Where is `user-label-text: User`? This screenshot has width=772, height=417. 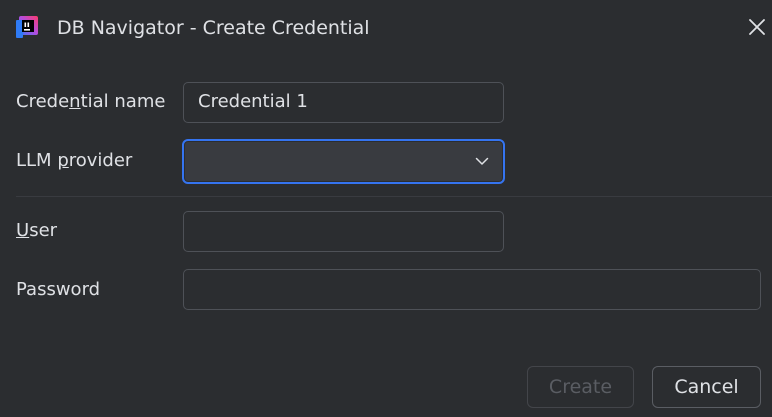 user-label-text: User is located at coordinates (37, 230).